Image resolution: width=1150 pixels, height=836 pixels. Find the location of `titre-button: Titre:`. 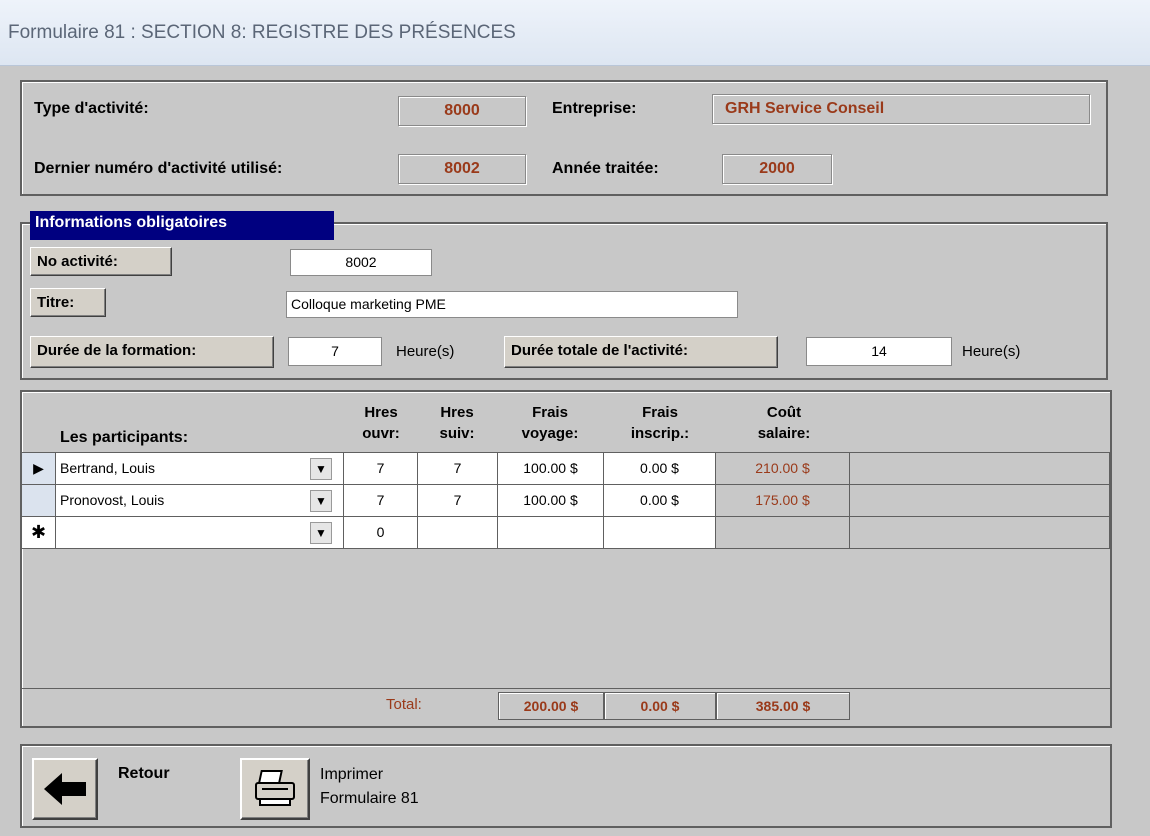

titre-button: Titre: is located at coordinates (68, 302).